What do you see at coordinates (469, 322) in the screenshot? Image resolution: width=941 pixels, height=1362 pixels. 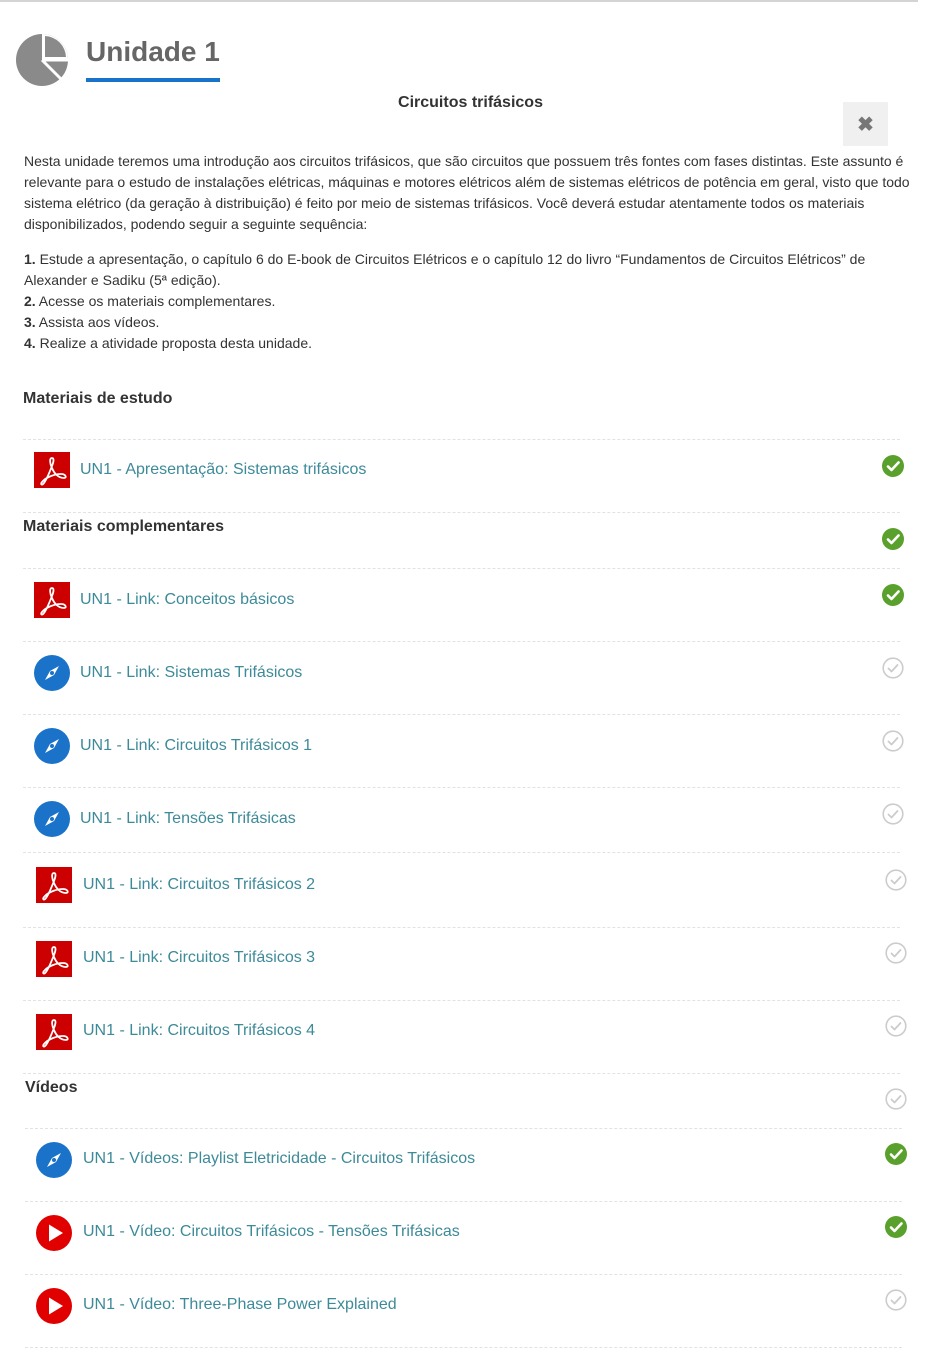 I see `step-3: 3. Assista aos vídeos.` at bounding box center [469, 322].